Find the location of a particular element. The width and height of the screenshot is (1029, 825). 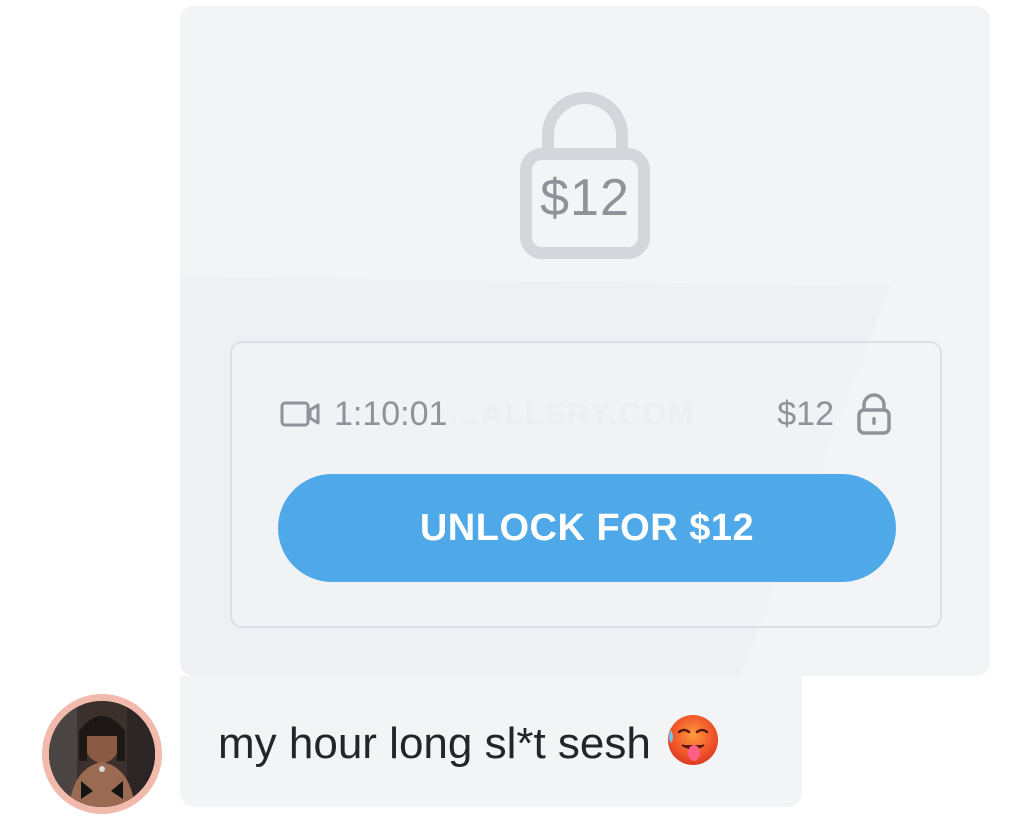

message-content: my hour long sl*t sesh is located at coordinates (468, 743).